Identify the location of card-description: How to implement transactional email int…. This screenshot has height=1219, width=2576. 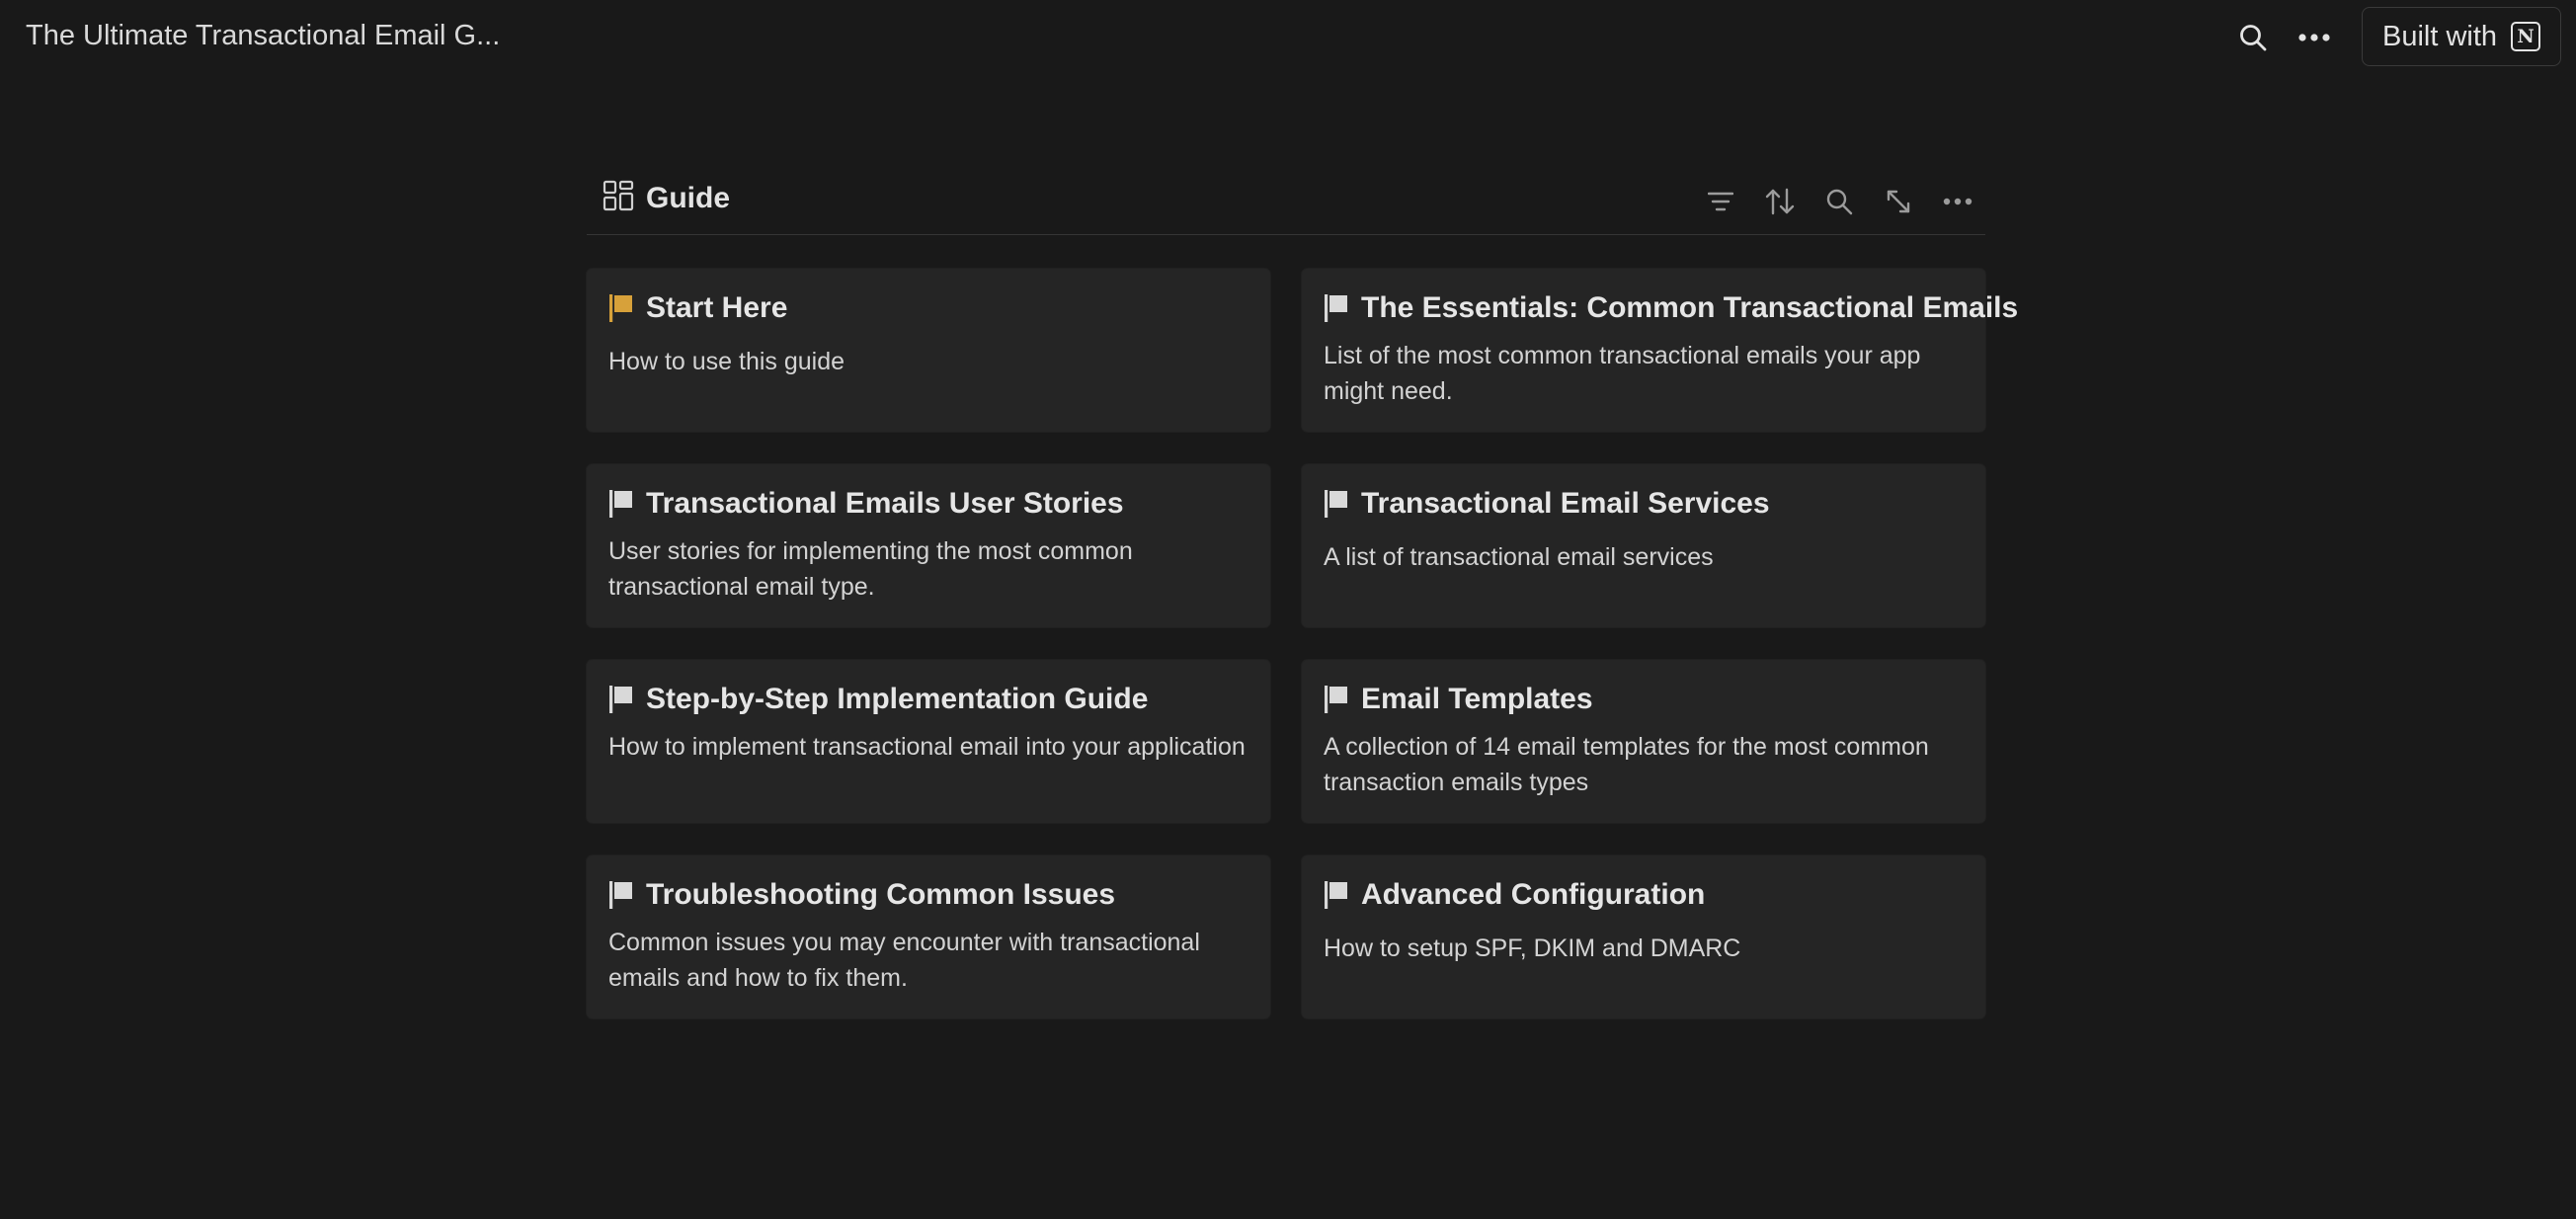
(927, 747).